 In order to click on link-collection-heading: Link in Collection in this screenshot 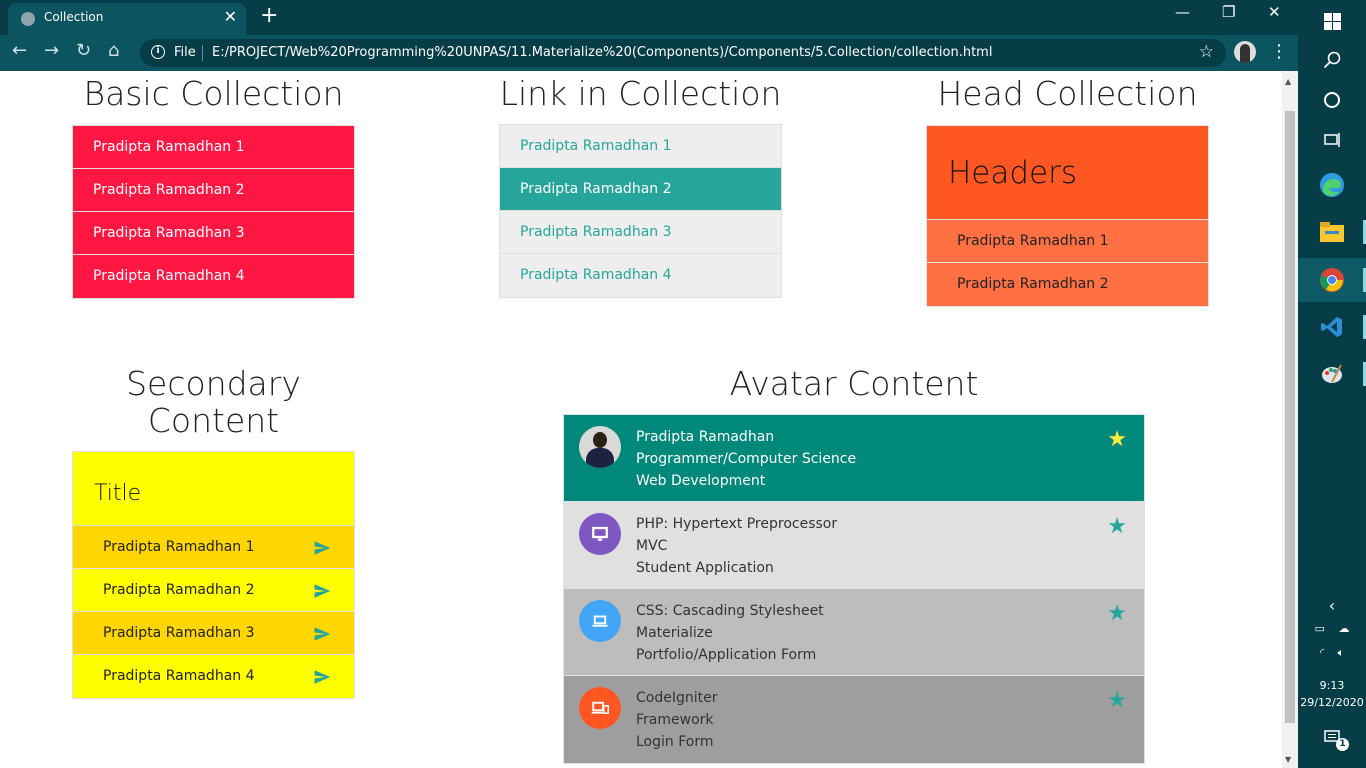, I will do `click(640, 93)`.